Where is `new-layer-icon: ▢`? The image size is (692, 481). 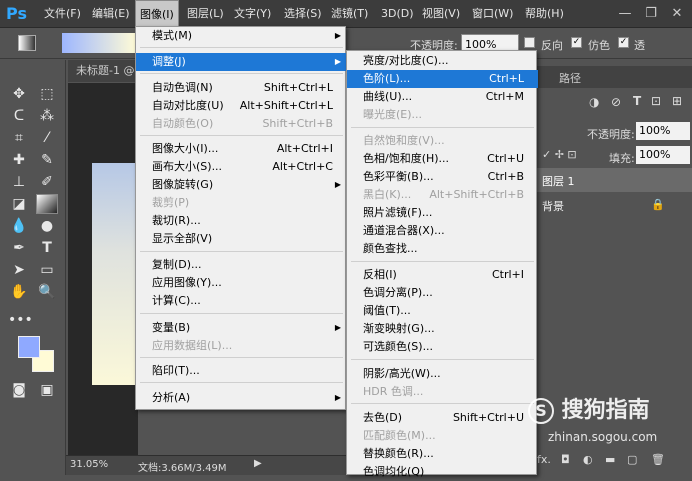
new-layer-icon: ▢ is located at coordinates (632, 459).